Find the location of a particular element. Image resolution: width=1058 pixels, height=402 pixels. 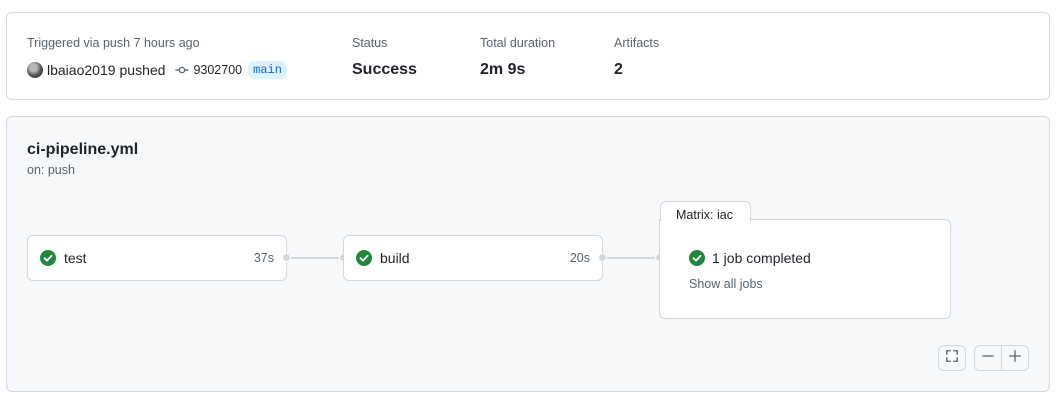

status-info: Status Success is located at coordinates (384, 57).